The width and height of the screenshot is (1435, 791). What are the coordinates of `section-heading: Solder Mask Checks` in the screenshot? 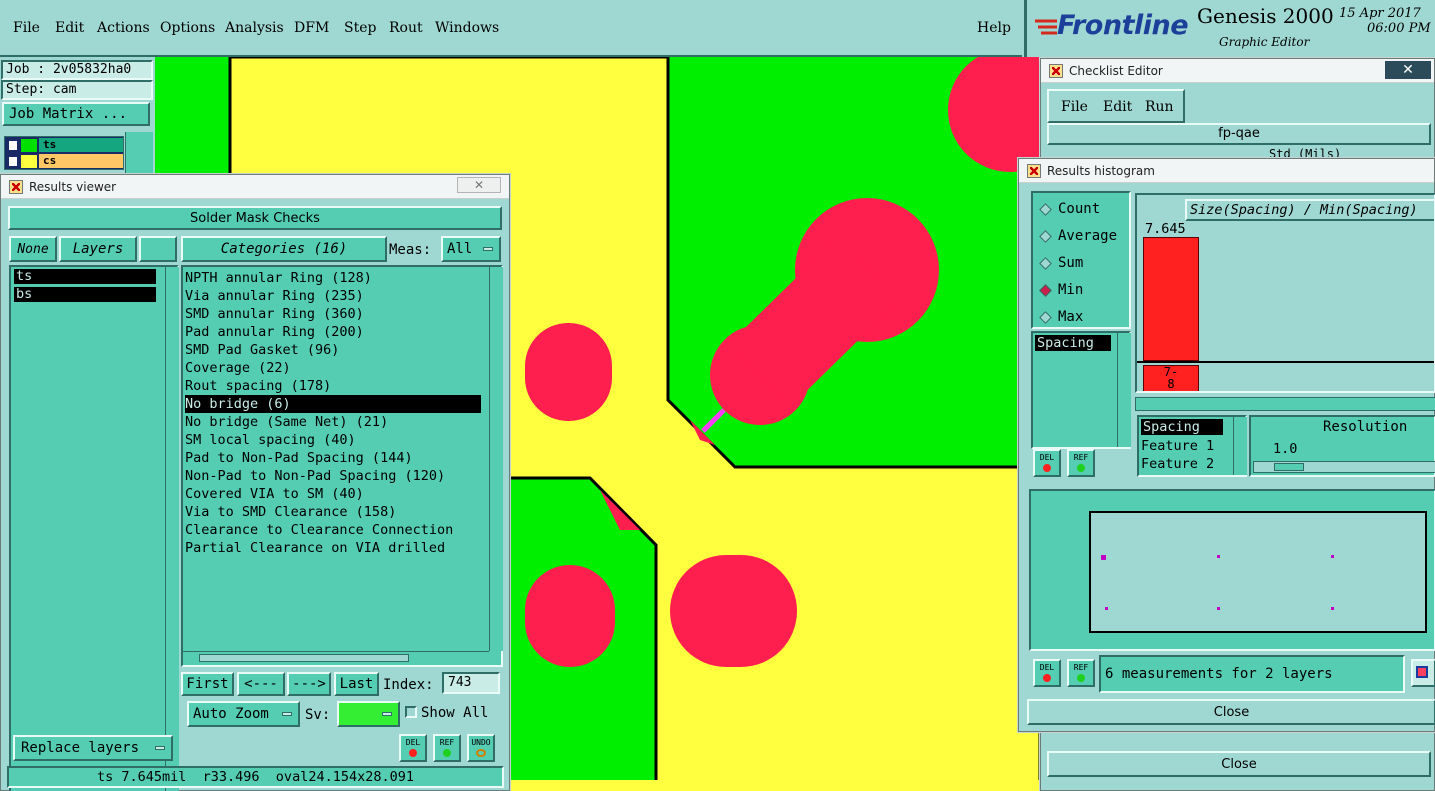 It's located at (255, 218).